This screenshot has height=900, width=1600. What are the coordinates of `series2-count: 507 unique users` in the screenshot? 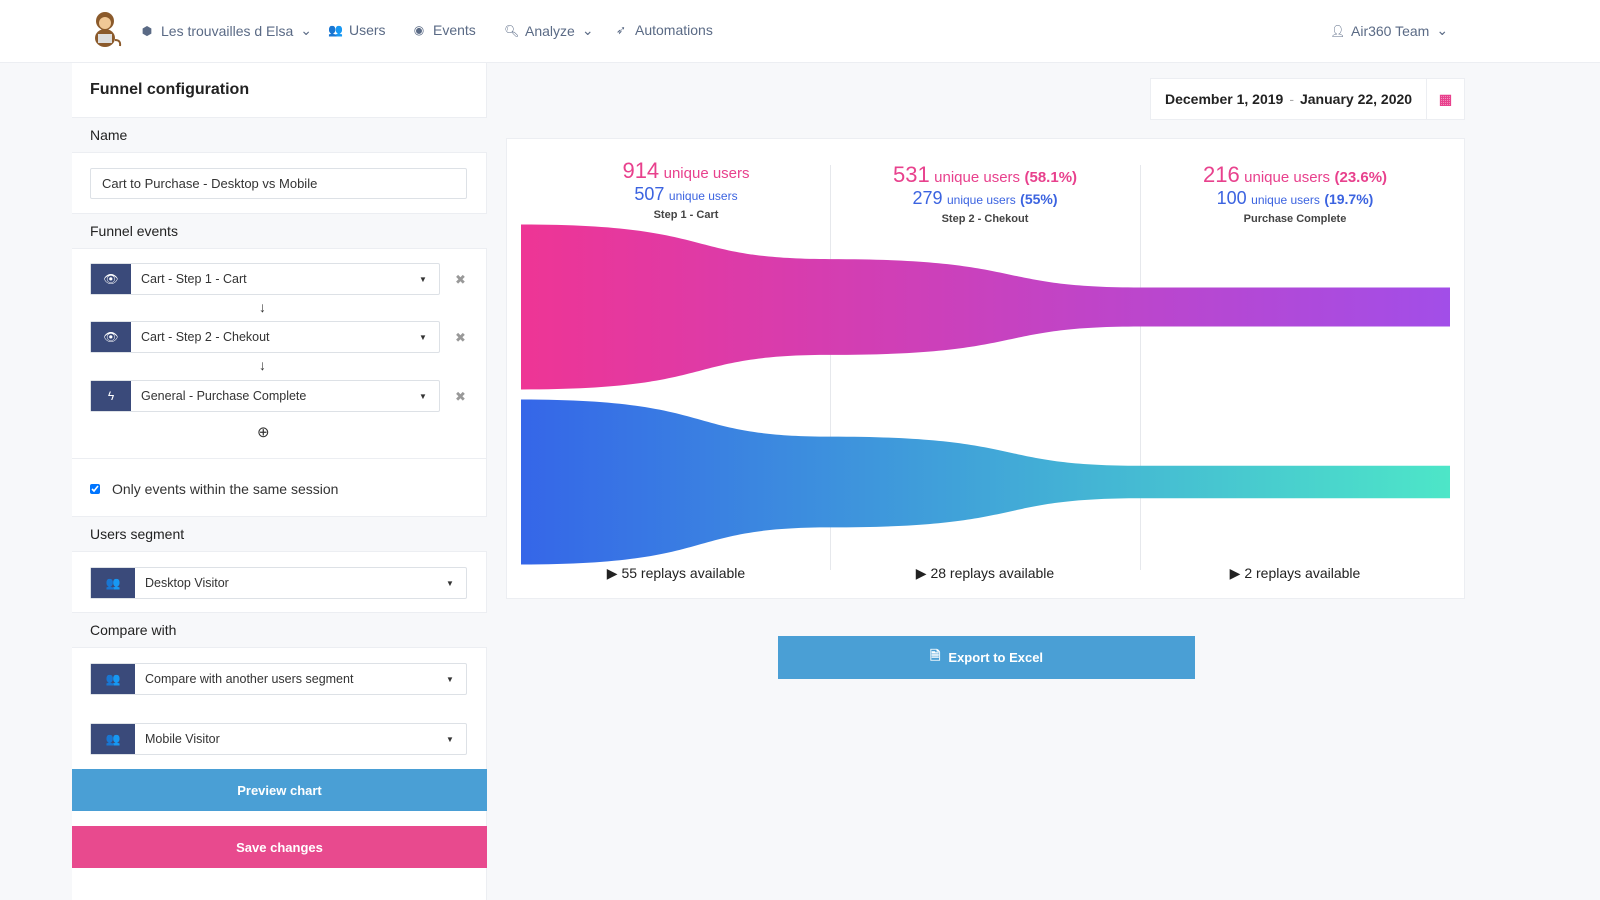 It's located at (686, 194).